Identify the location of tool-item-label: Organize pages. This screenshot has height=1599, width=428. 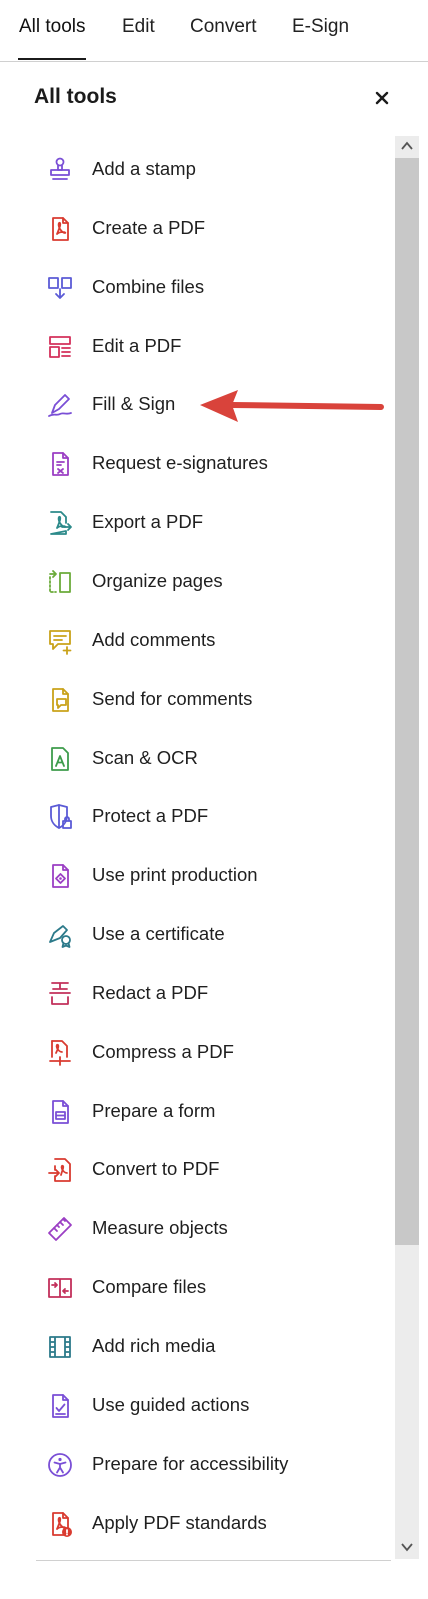
(157, 580).